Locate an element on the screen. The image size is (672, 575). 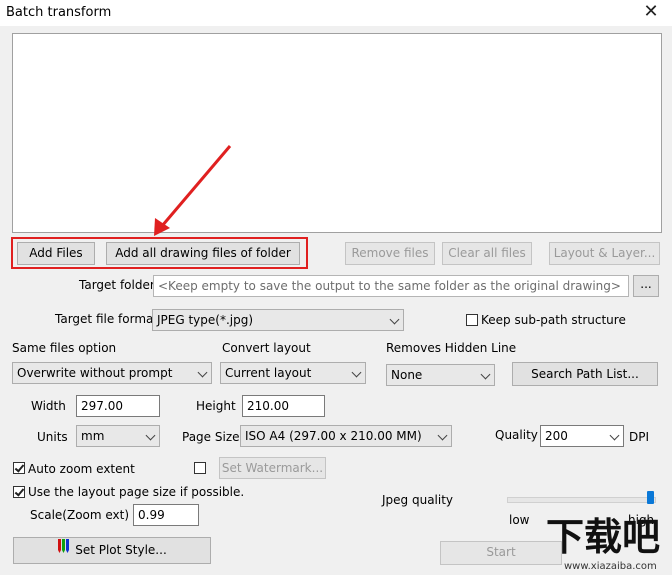
watermark-logo-text: 下载吧 is located at coordinates (602, 537).